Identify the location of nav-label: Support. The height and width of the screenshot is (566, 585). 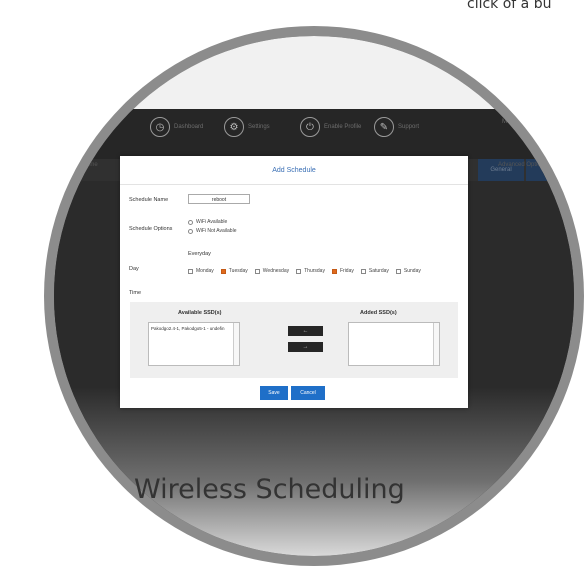
(409, 127).